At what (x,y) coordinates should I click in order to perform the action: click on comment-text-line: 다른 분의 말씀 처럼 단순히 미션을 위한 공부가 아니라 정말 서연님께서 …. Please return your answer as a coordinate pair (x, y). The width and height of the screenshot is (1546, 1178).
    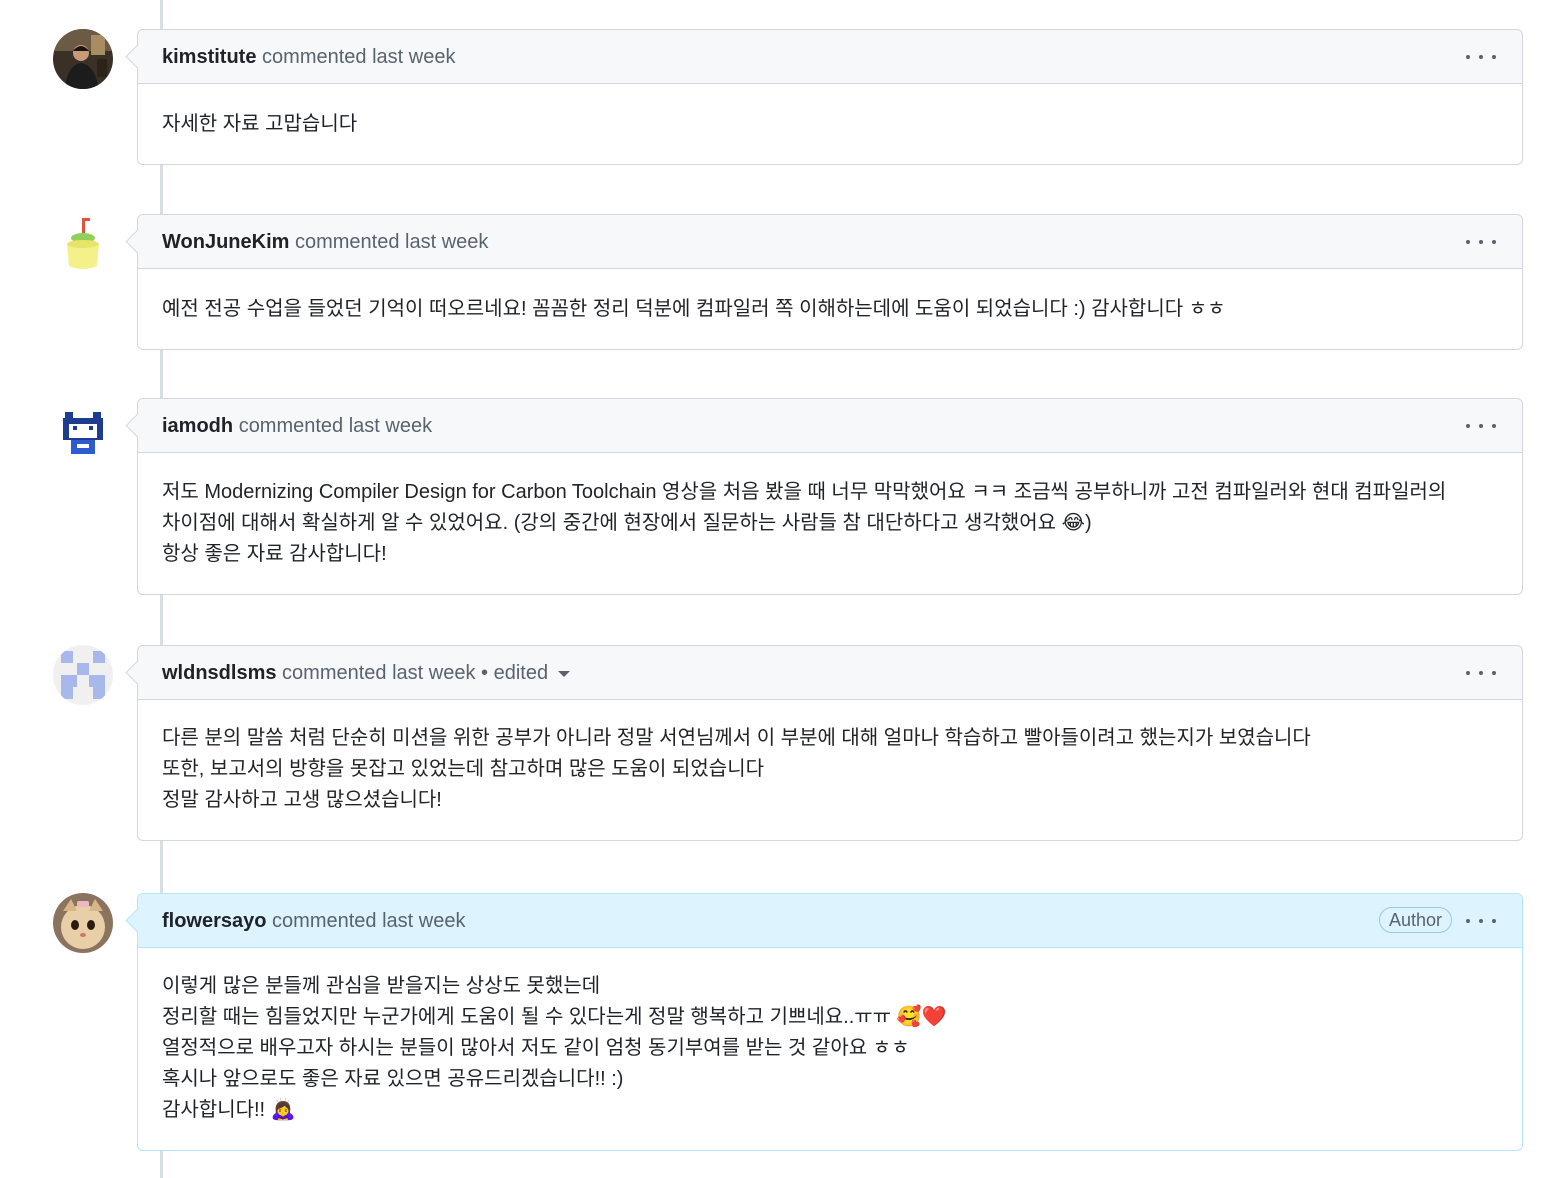
    Looking at the image, I should click on (736, 738).